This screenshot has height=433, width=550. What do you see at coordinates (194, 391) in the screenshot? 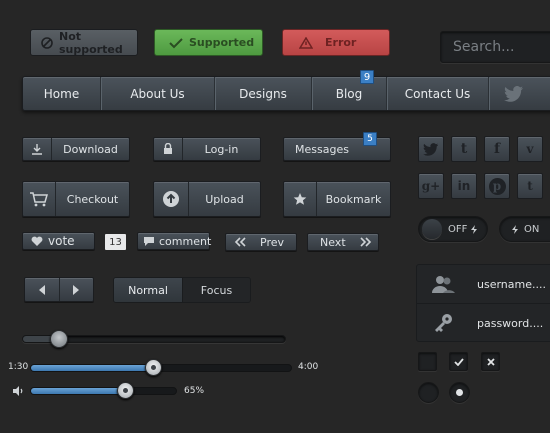
I see `volume-percent: 65%` at bounding box center [194, 391].